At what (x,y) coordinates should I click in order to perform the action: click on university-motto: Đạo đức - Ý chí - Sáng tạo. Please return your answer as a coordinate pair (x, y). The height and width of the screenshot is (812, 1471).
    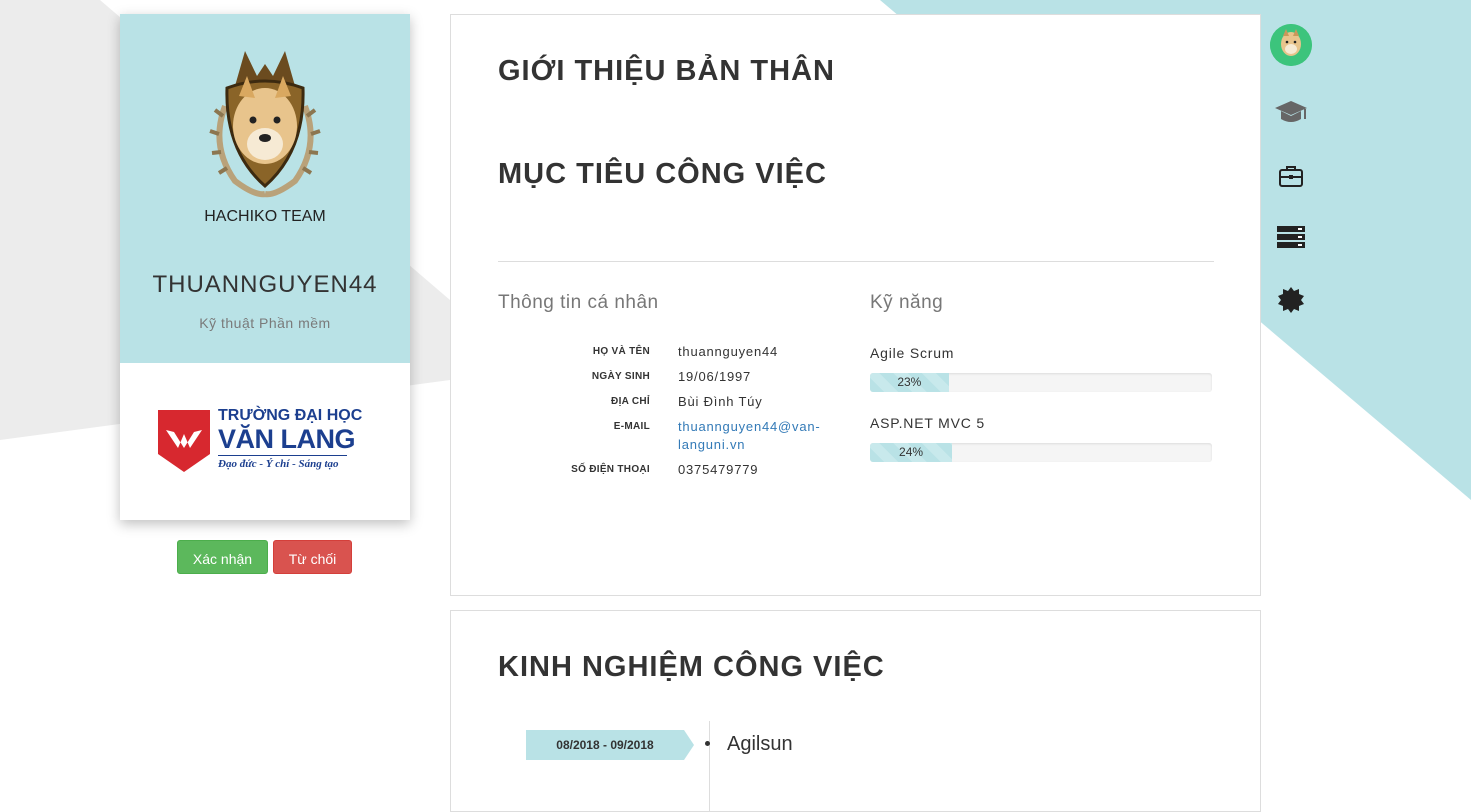
    Looking at the image, I should click on (278, 464).